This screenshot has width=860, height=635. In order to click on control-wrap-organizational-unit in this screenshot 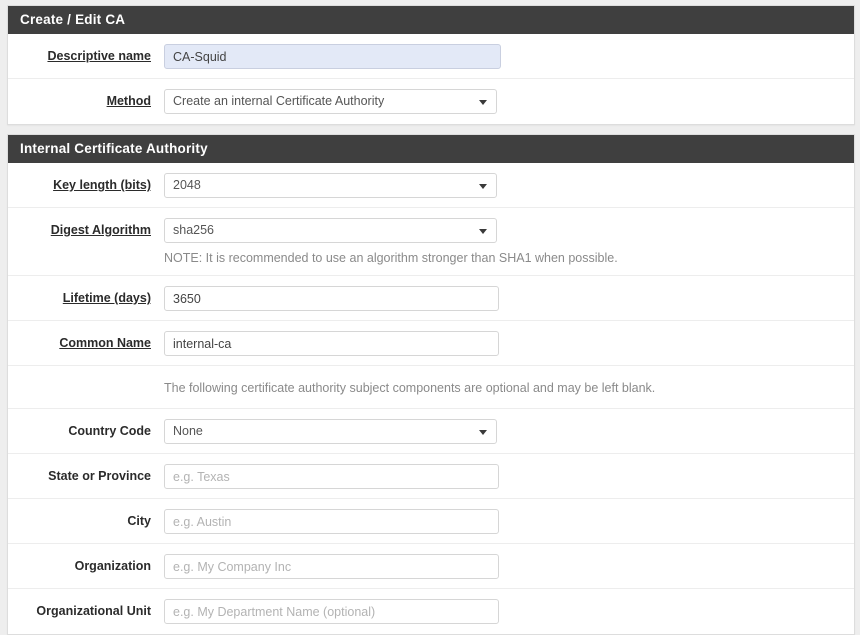, I will do `click(502, 611)`.